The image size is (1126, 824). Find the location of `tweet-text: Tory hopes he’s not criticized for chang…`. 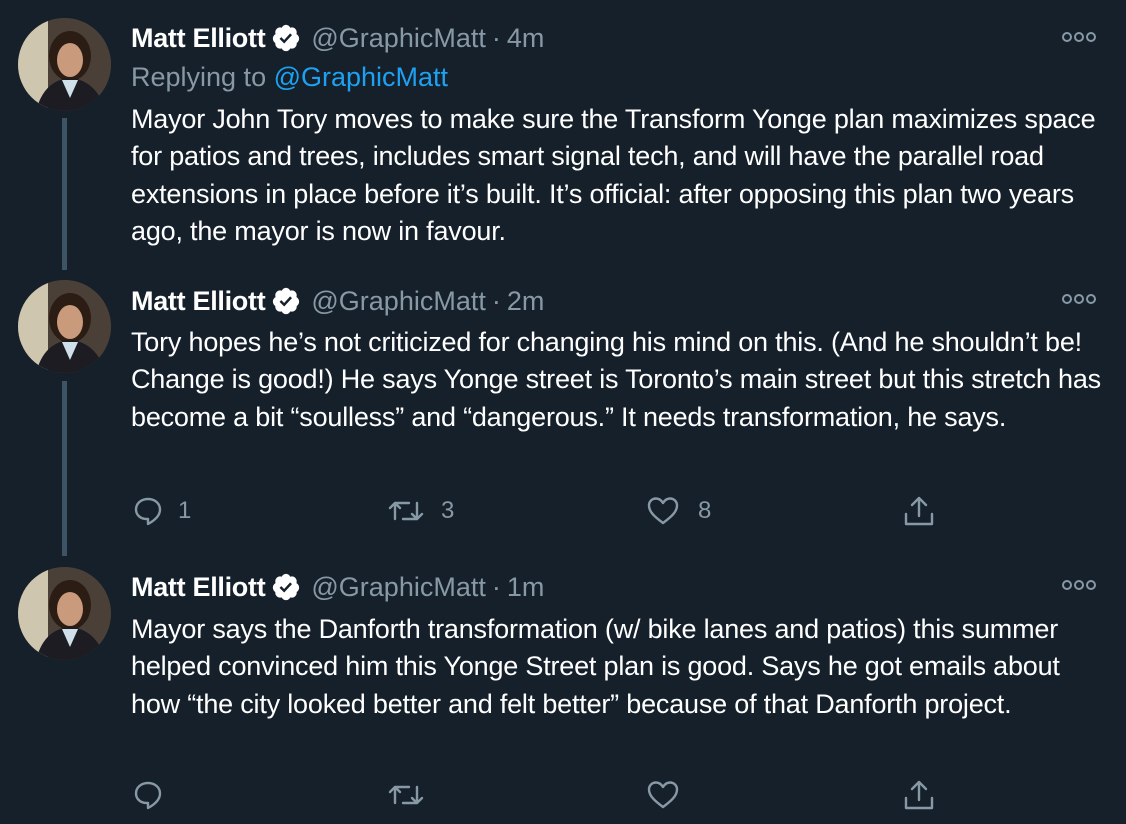

tweet-text: Tory hopes he’s not criticized for chang… is located at coordinates (616, 379).